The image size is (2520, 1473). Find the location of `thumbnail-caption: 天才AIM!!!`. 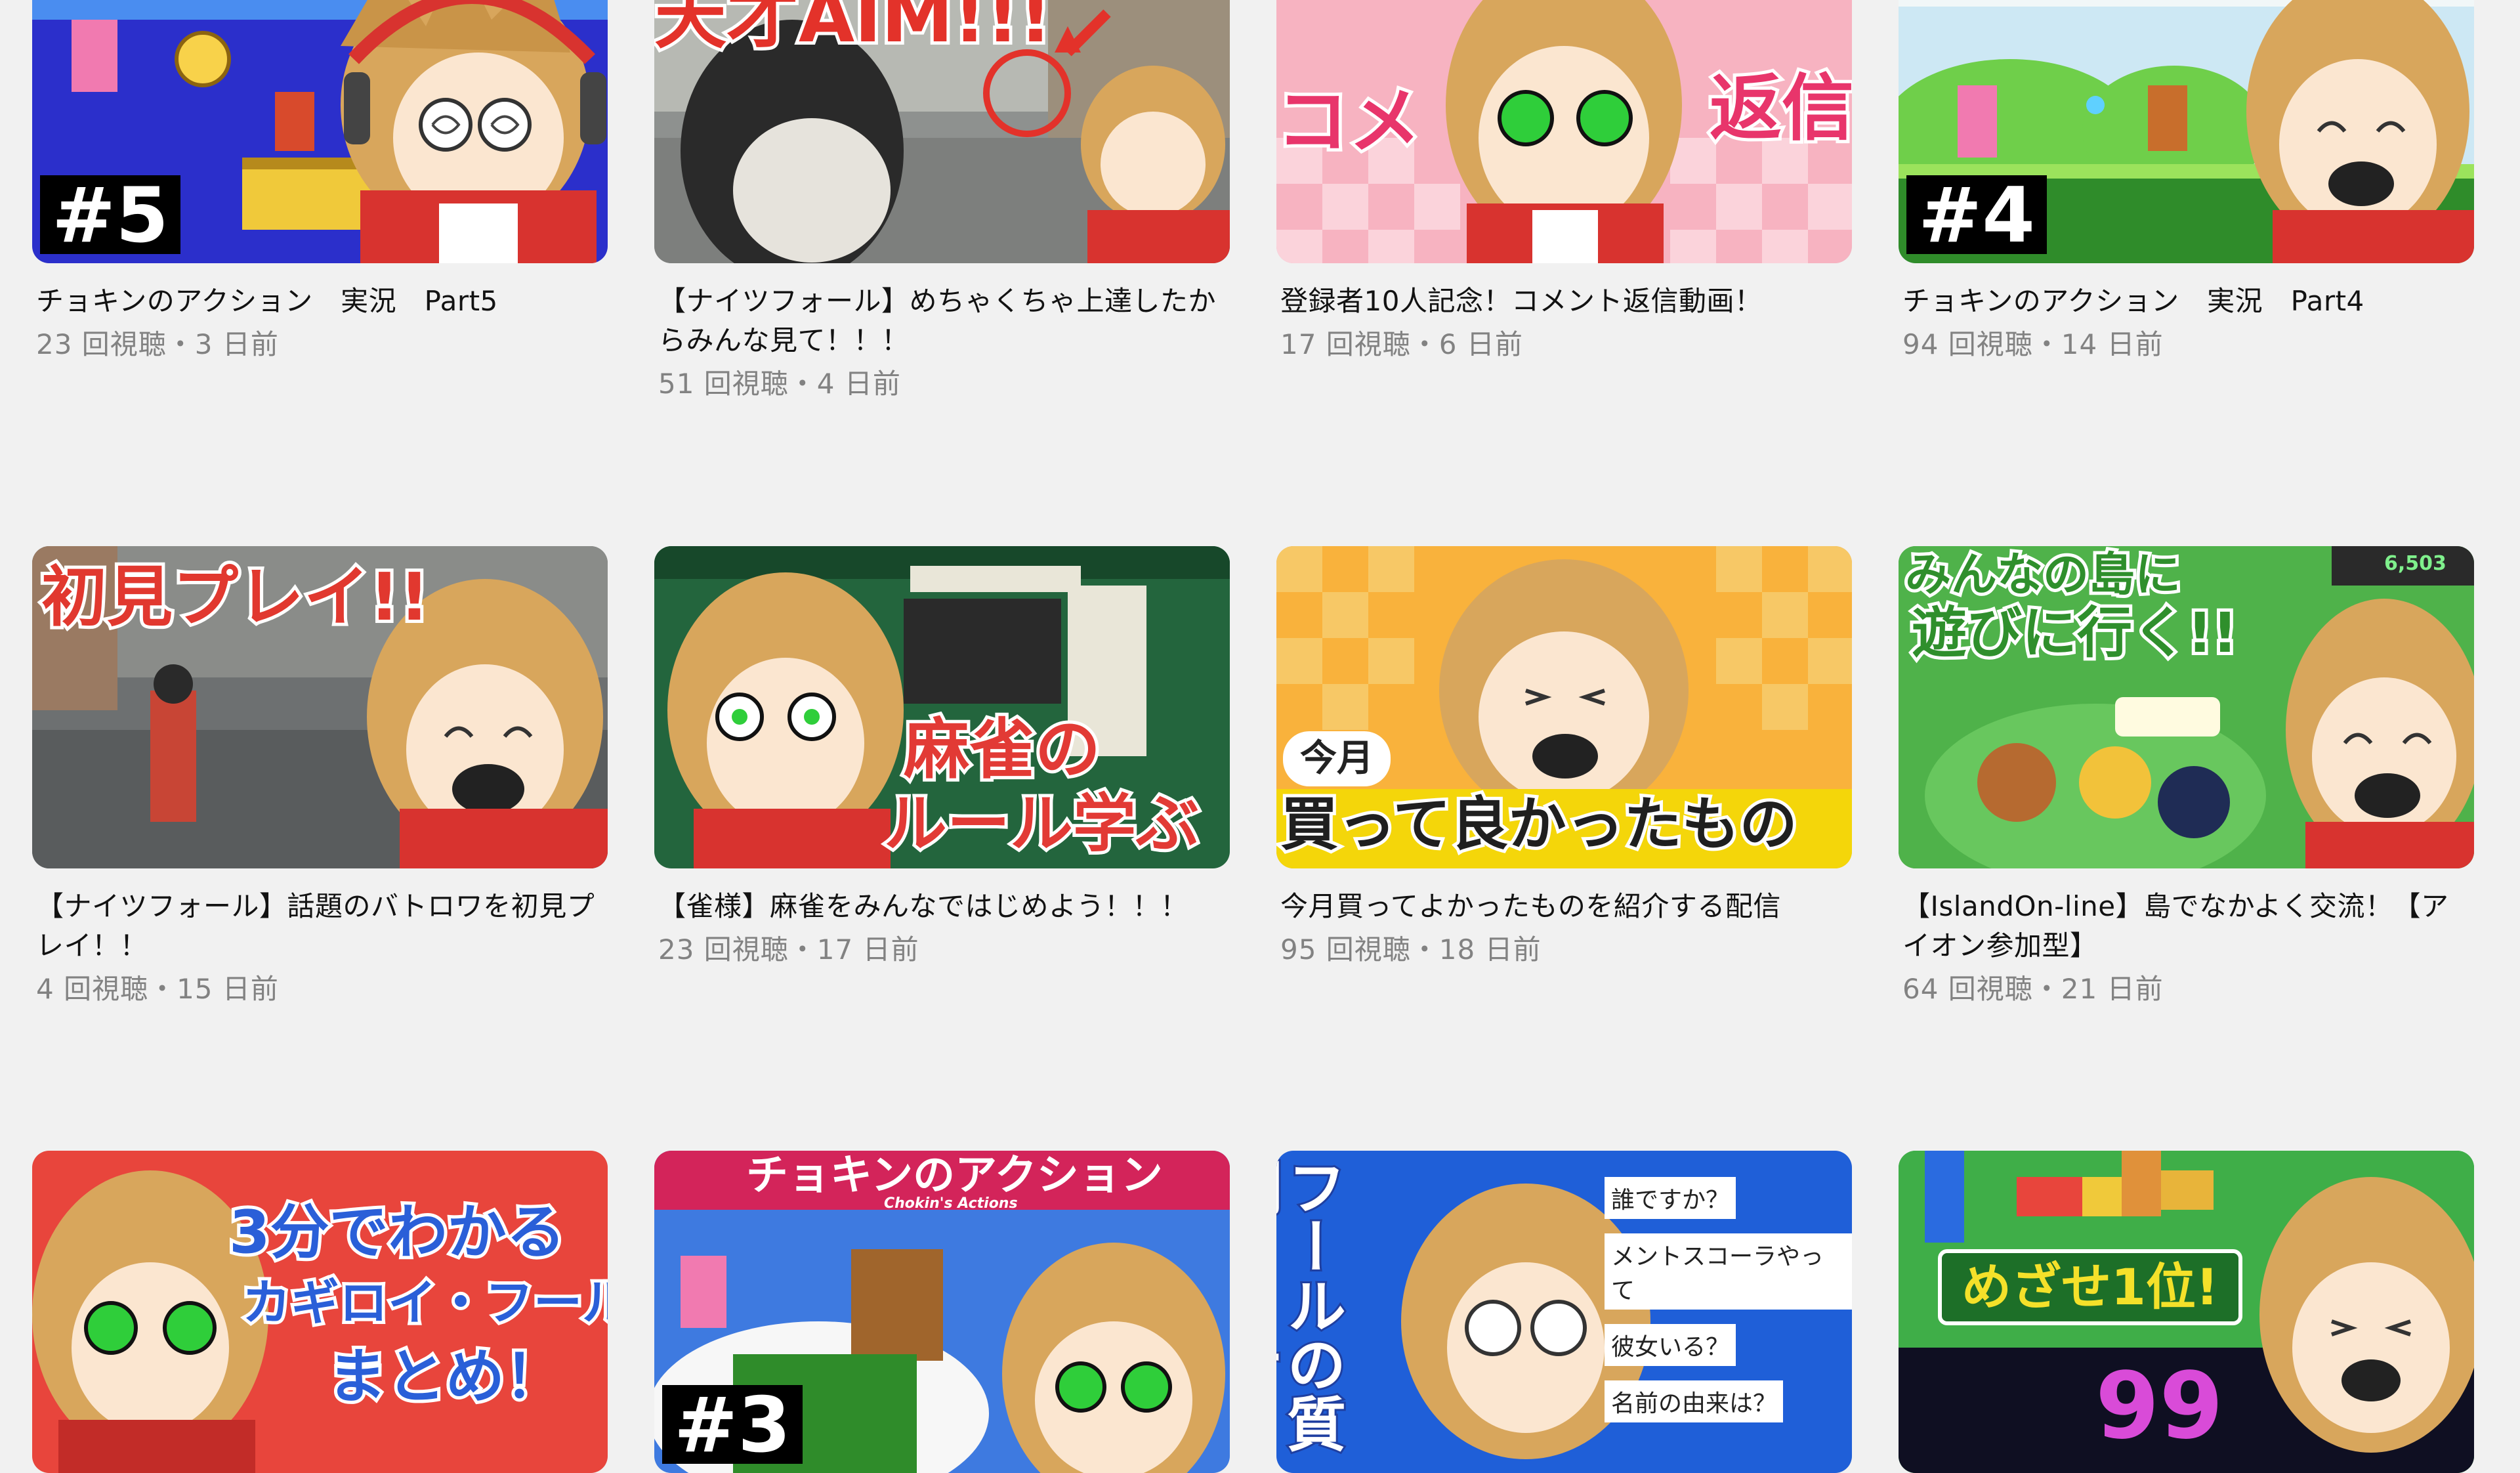

thumbnail-caption: 天才AIM!!! is located at coordinates (854, 29).